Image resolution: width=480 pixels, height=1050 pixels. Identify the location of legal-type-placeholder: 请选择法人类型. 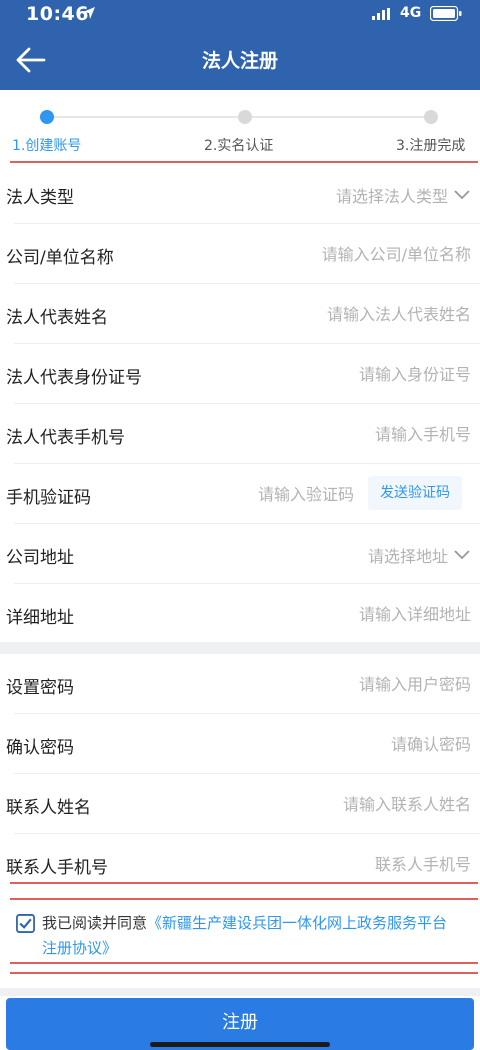
(391, 196).